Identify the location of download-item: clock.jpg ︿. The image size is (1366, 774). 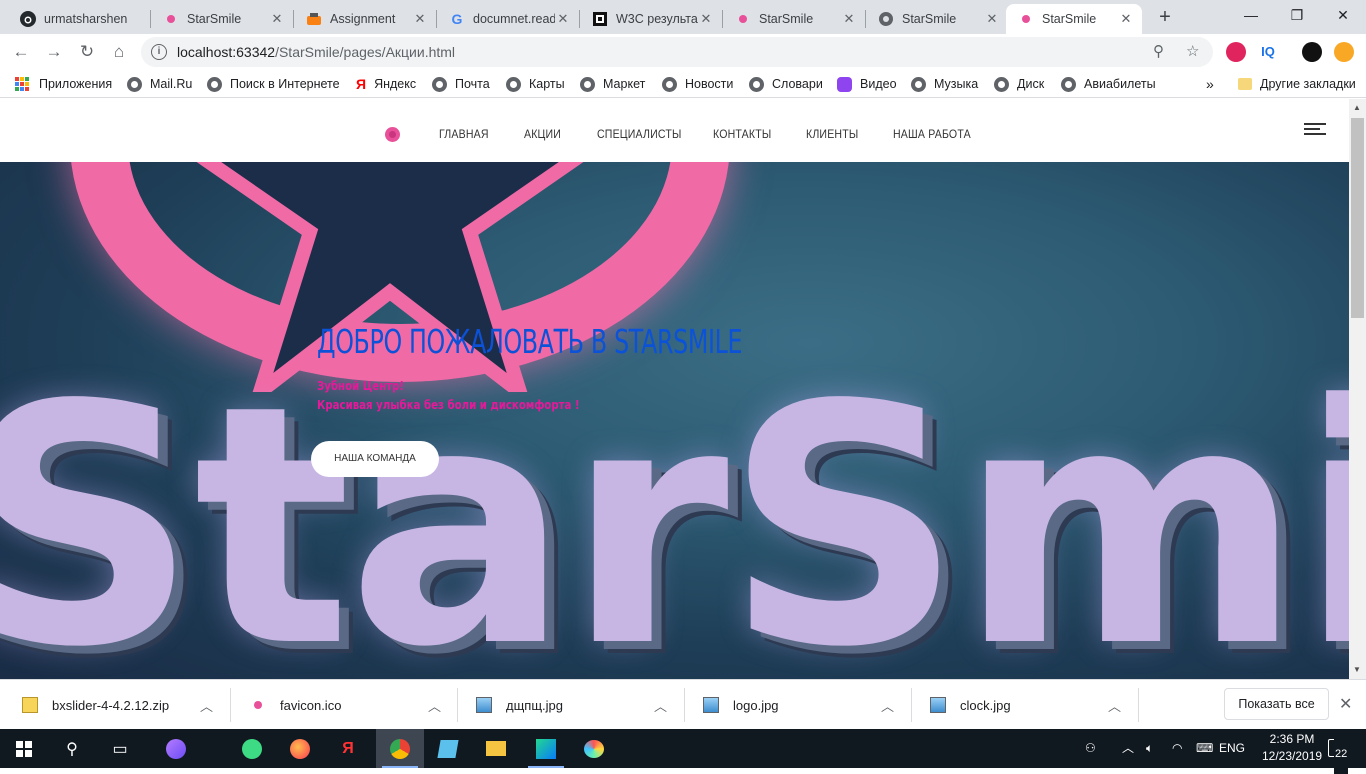
(1032, 705).